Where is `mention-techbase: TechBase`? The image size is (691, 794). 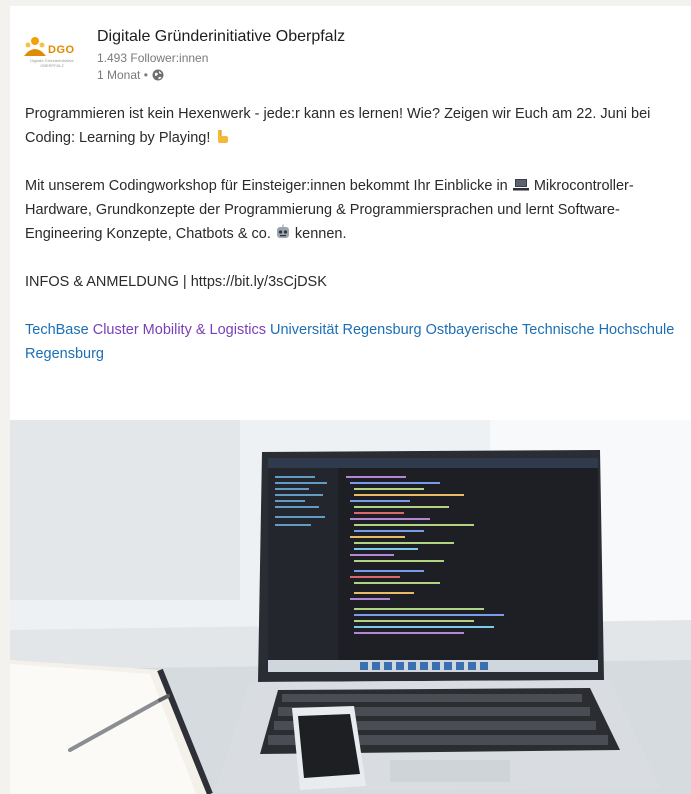
mention-techbase: TechBase is located at coordinates (57, 330).